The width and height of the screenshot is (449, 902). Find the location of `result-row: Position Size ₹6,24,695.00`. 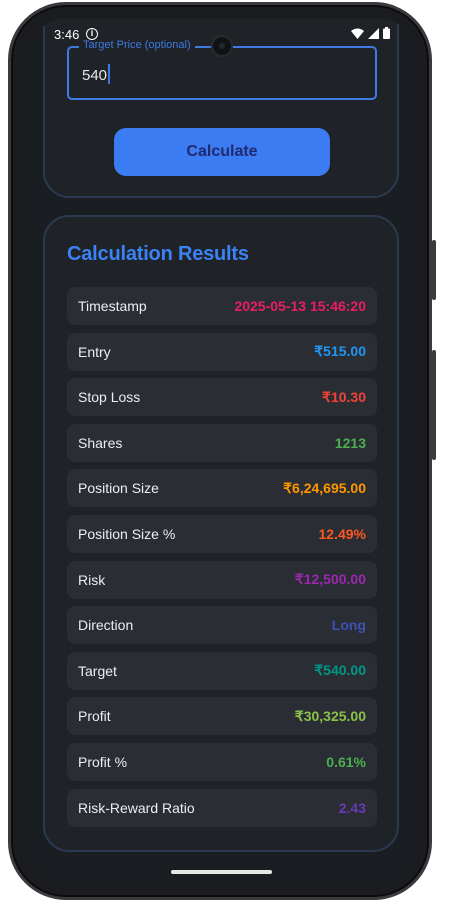

result-row: Position Size ₹6,24,695.00 is located at coordinates (222, 488).